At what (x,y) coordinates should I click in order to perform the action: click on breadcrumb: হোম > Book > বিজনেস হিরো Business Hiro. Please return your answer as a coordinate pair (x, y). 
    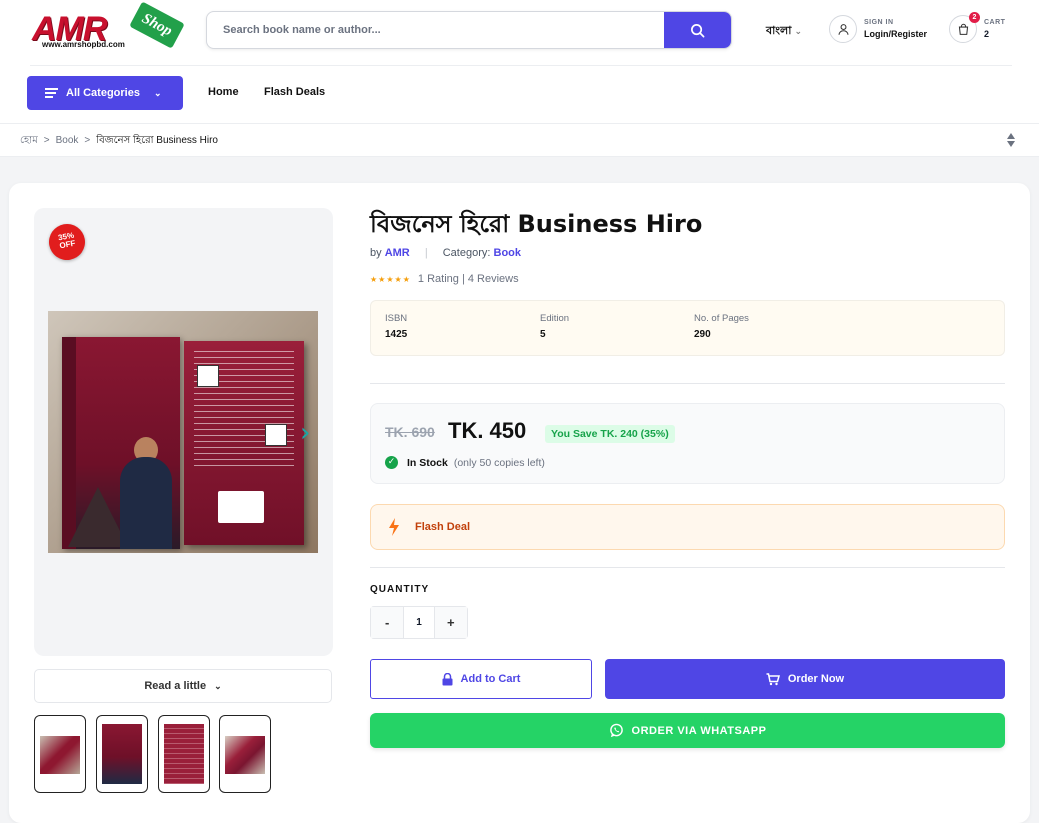
    Looking at the image, I should click on (119, 141).